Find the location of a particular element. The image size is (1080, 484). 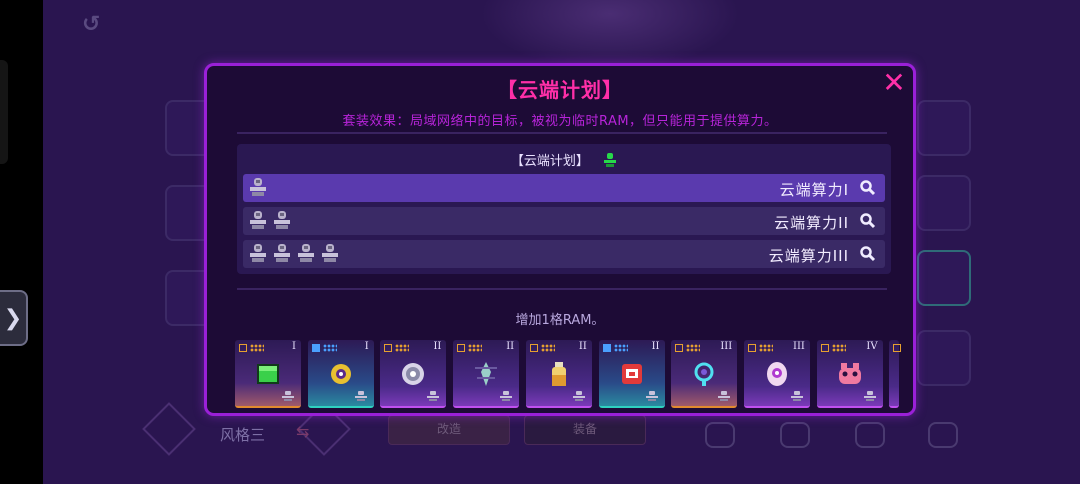

item-card: IV is located at coordinates (849, 374).